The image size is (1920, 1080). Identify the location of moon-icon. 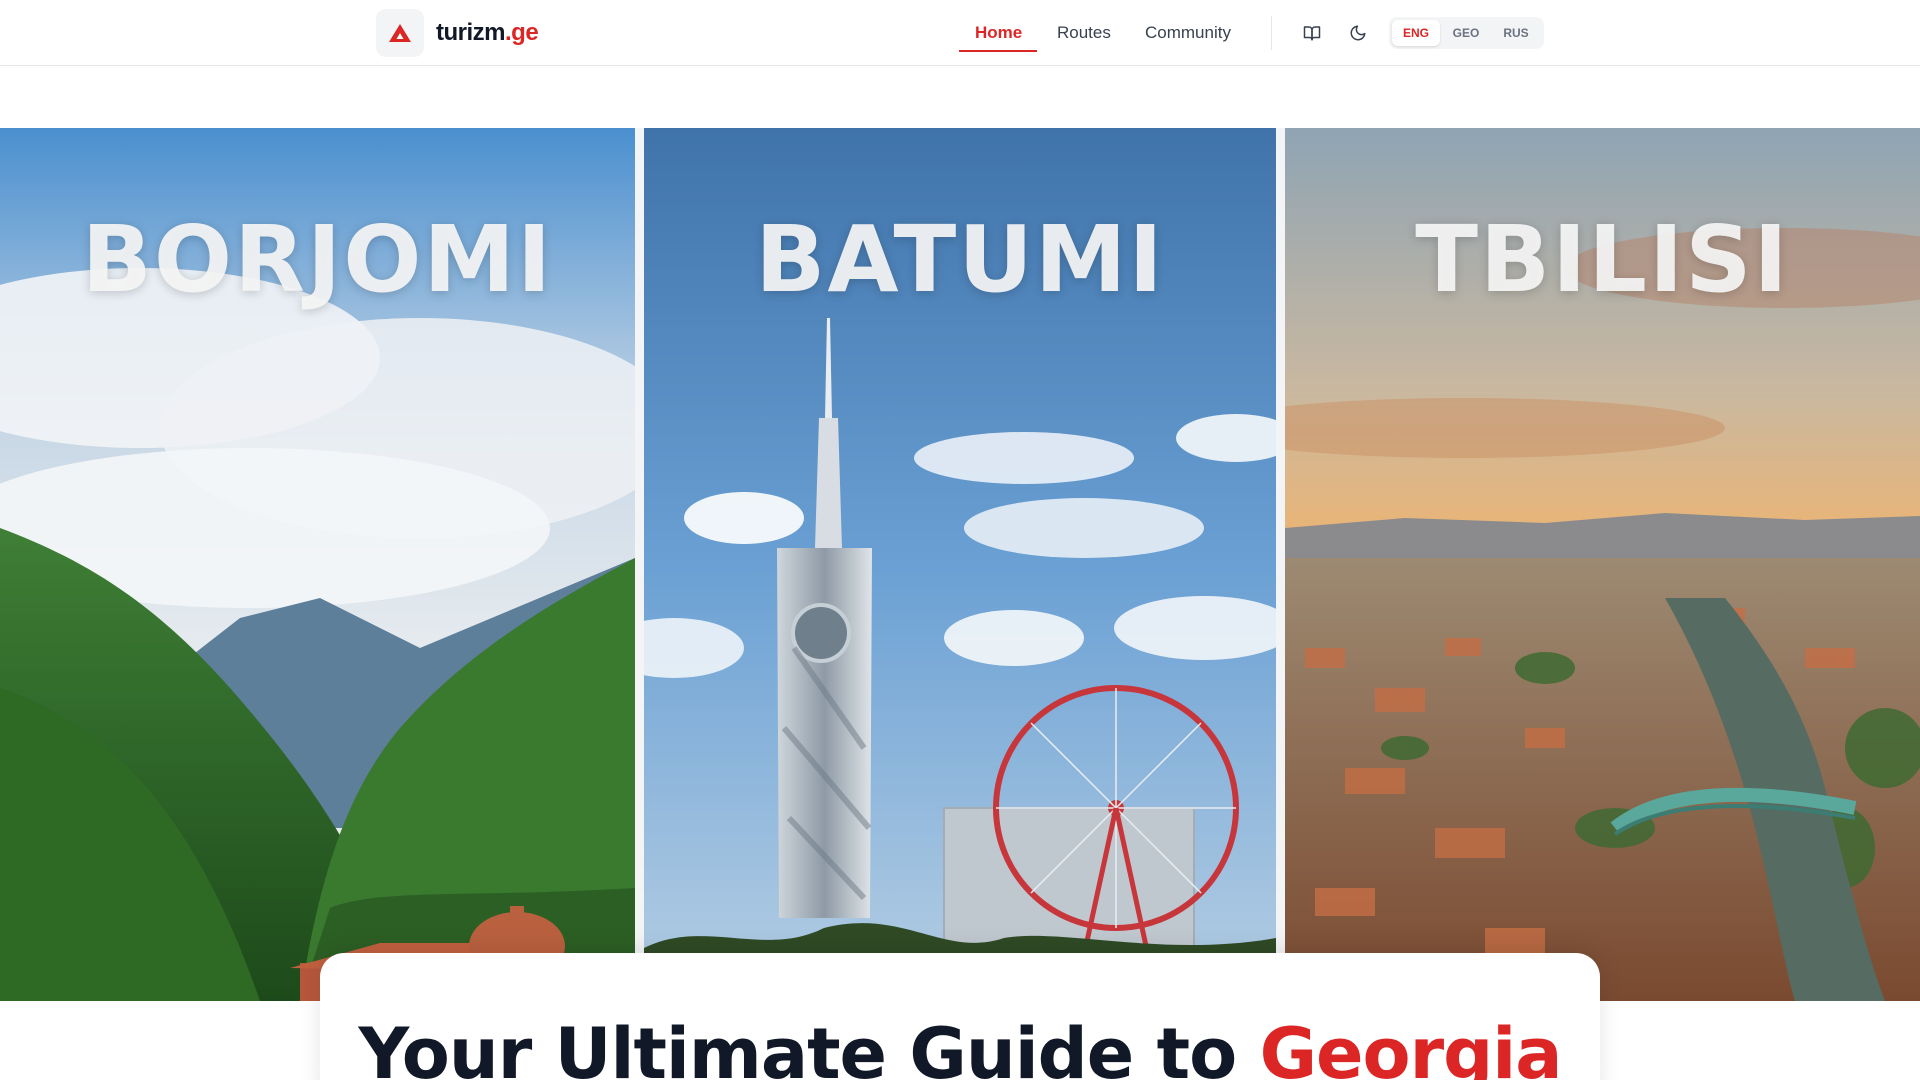
(1358, 33).